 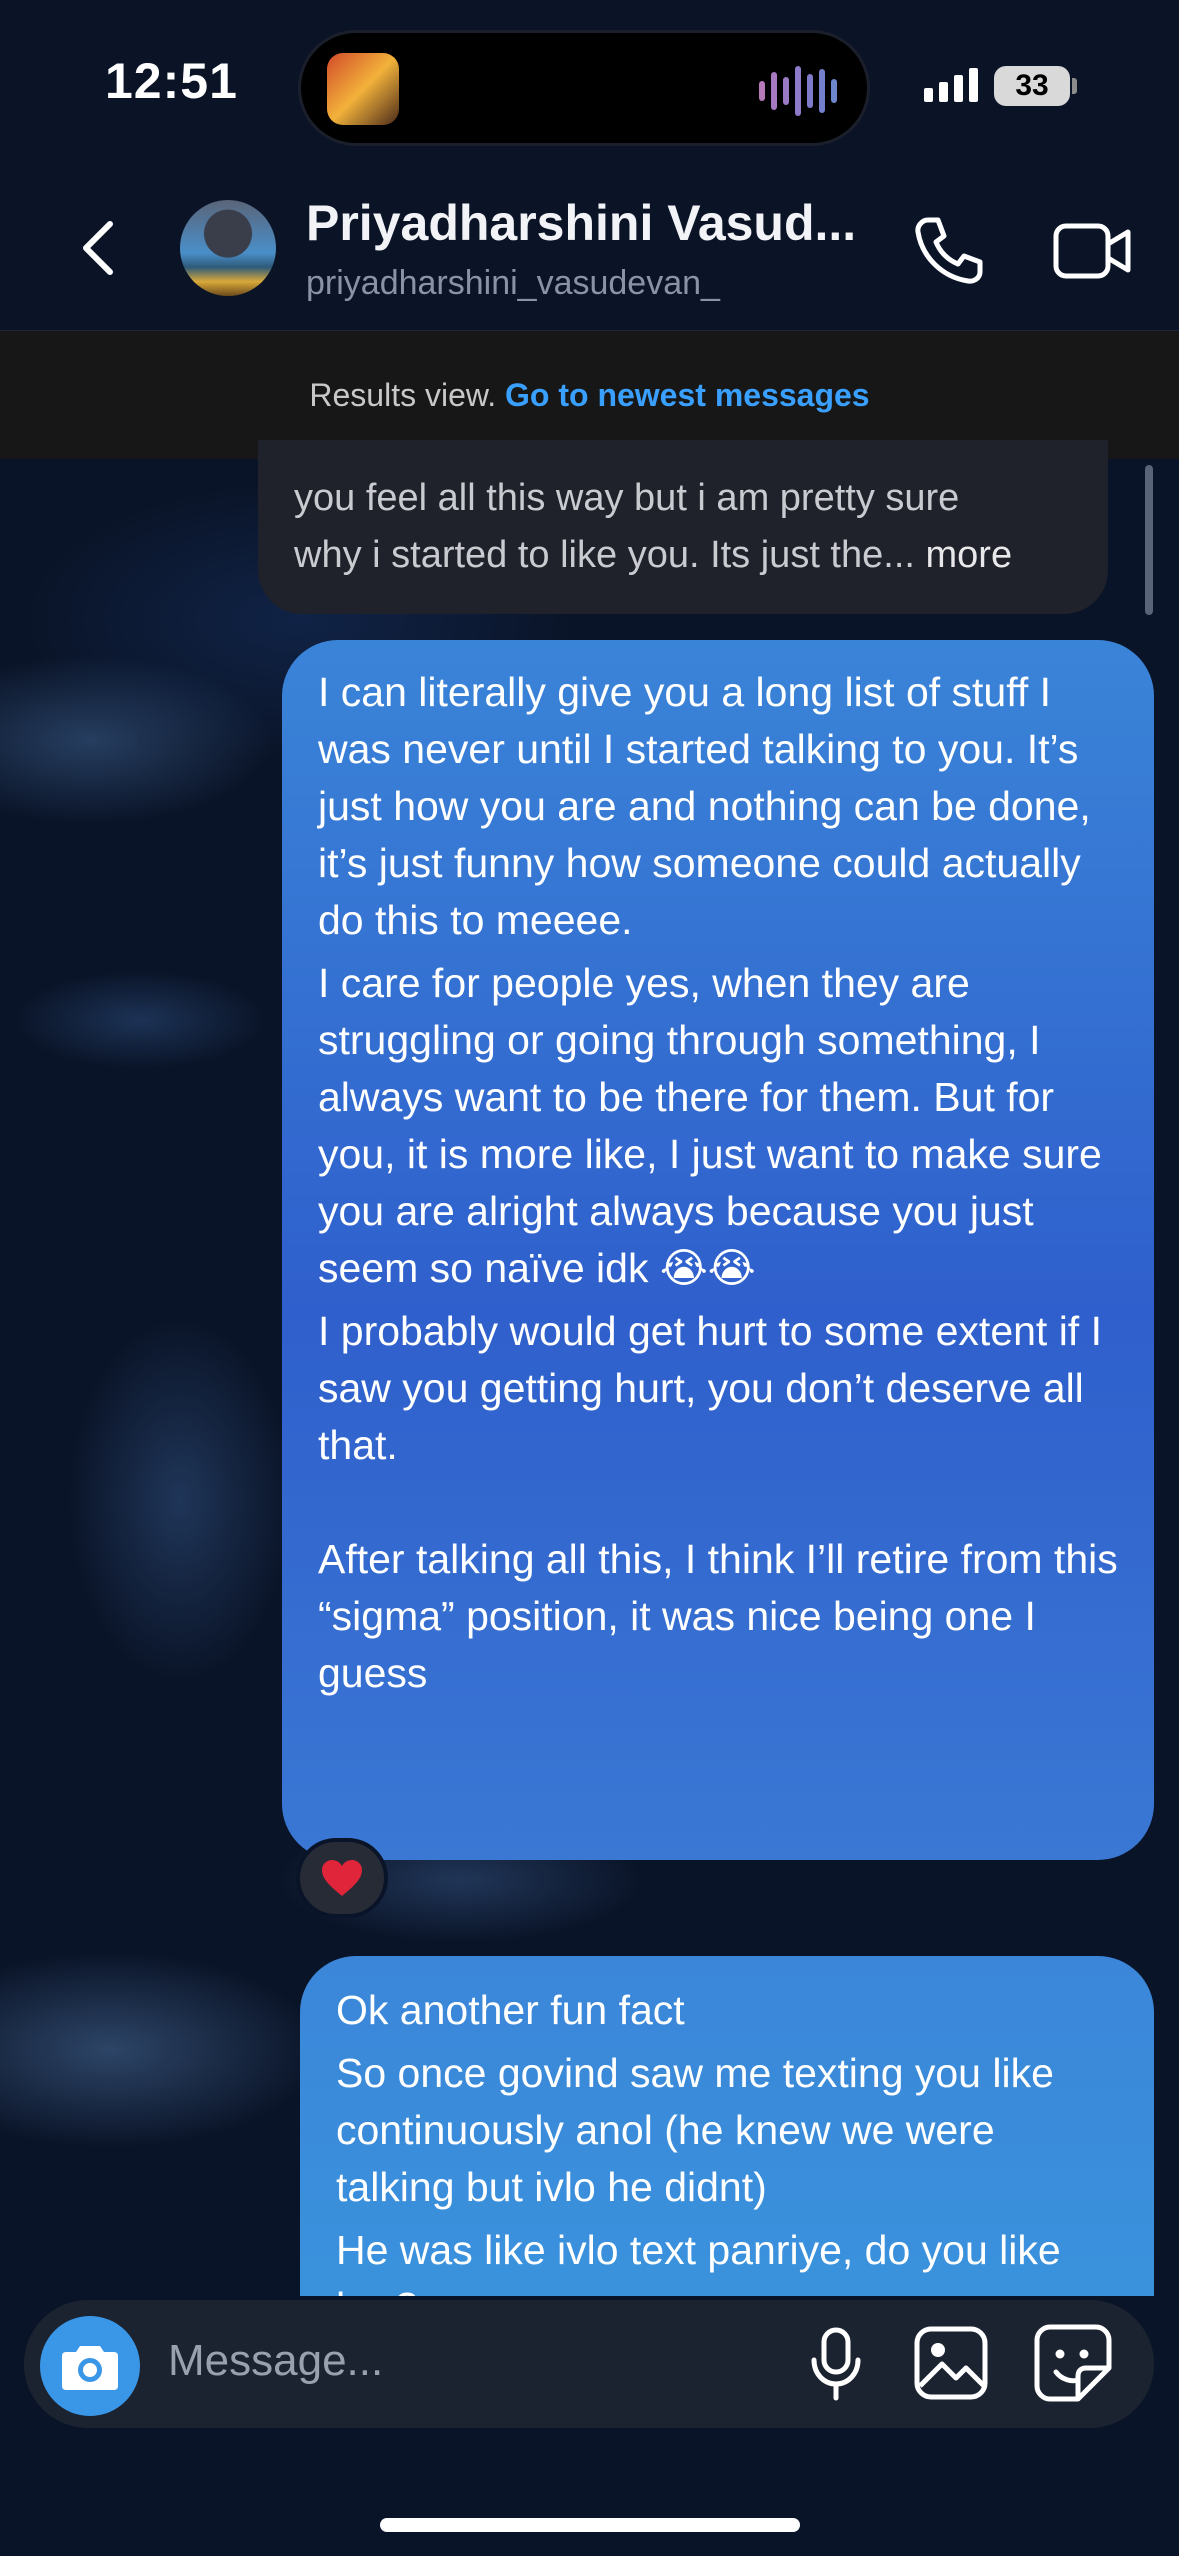 I want to click on message-paragraph: Ok another fun fact, so click(x=510, y=2010).